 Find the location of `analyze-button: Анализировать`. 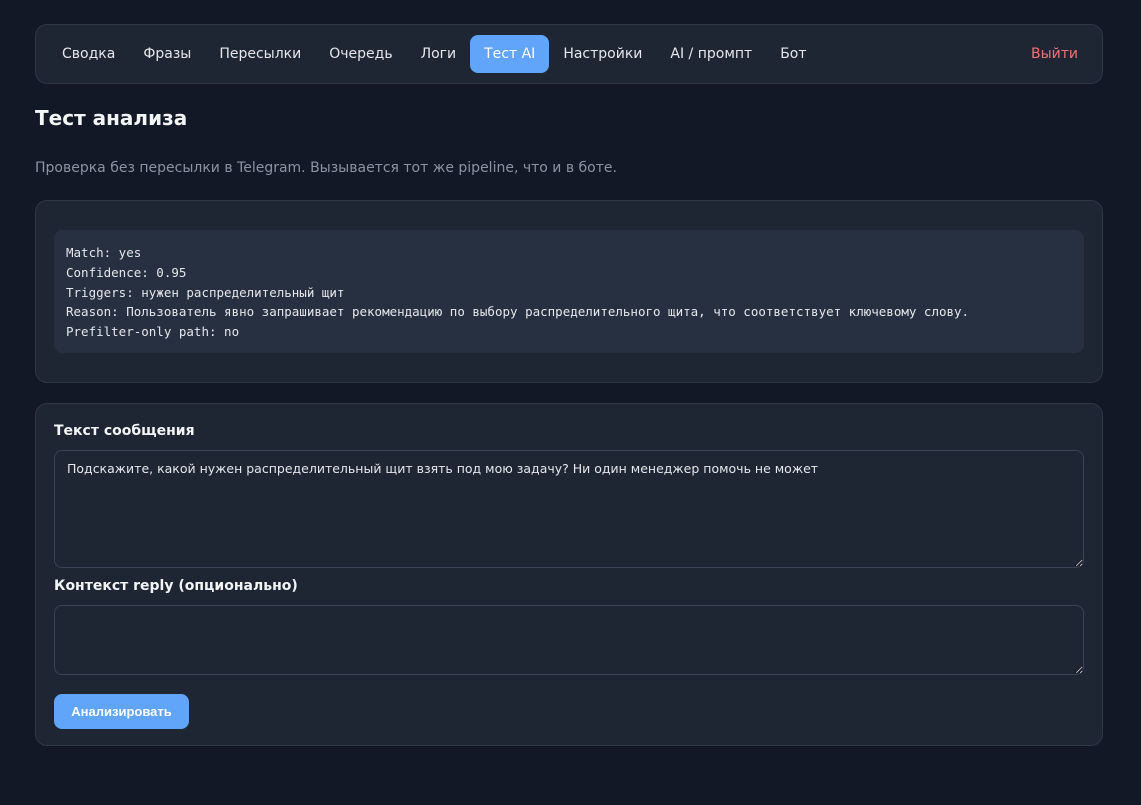

analyze-button: Анализировать is located at coordinates (121, 711).